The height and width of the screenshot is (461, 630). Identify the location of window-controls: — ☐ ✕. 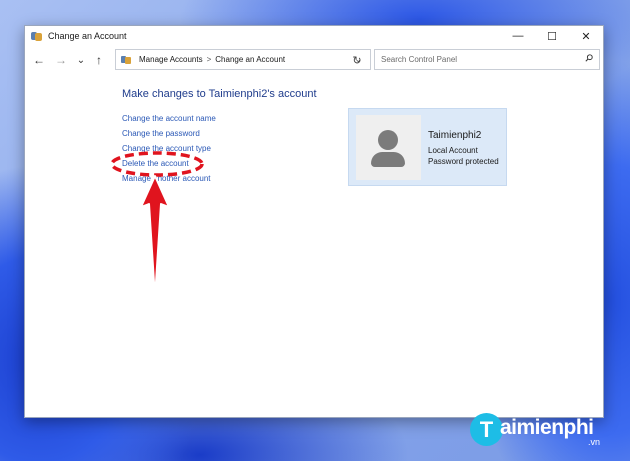
(552, 36).